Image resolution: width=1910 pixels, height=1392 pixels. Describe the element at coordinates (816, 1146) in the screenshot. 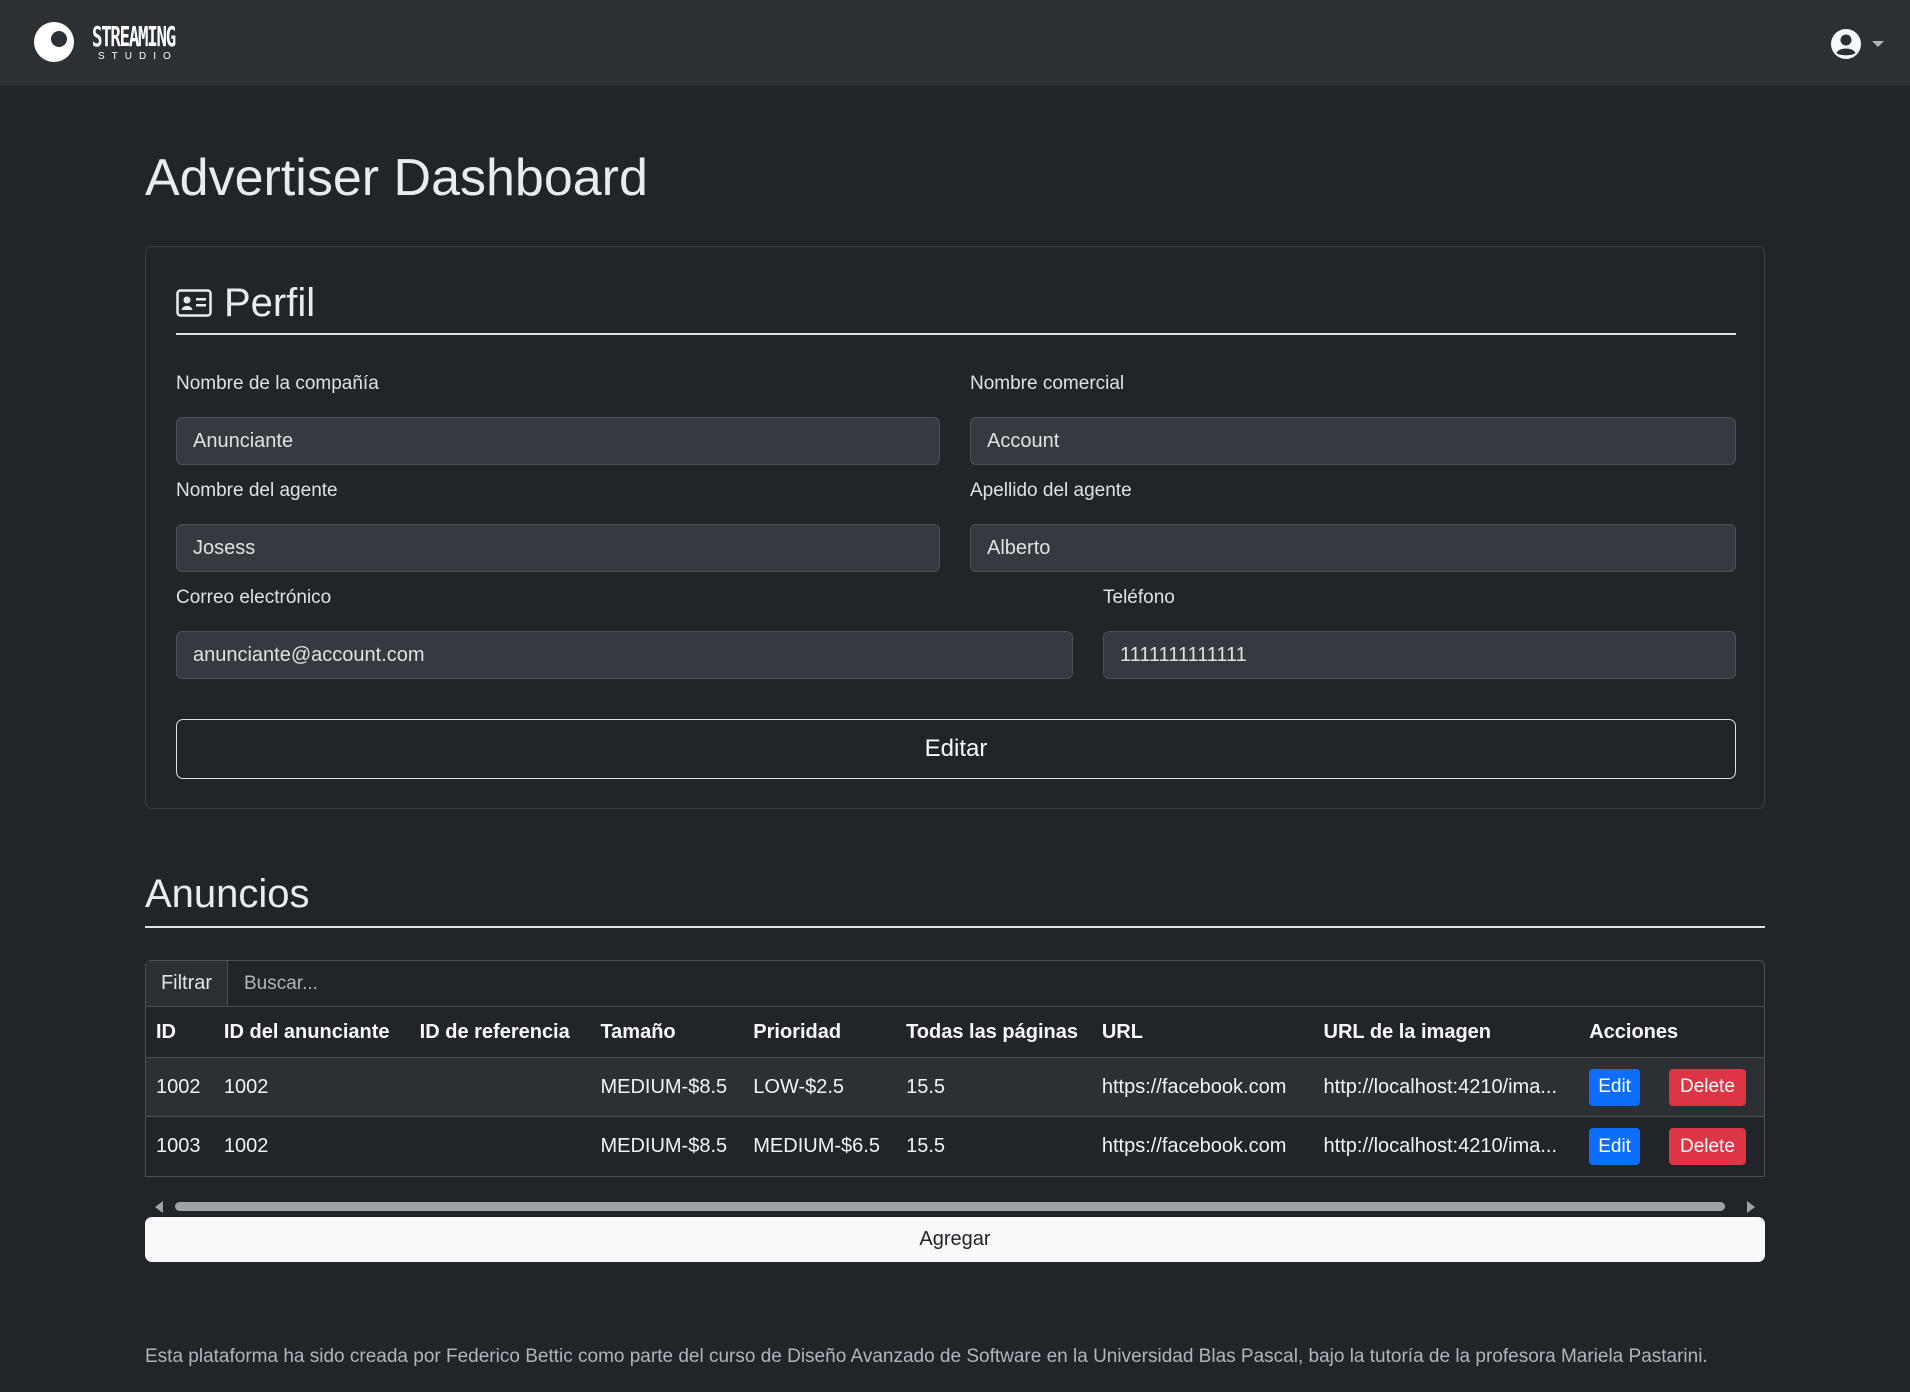

I see `table-cell: MEDIUM-$6.5` at that location.